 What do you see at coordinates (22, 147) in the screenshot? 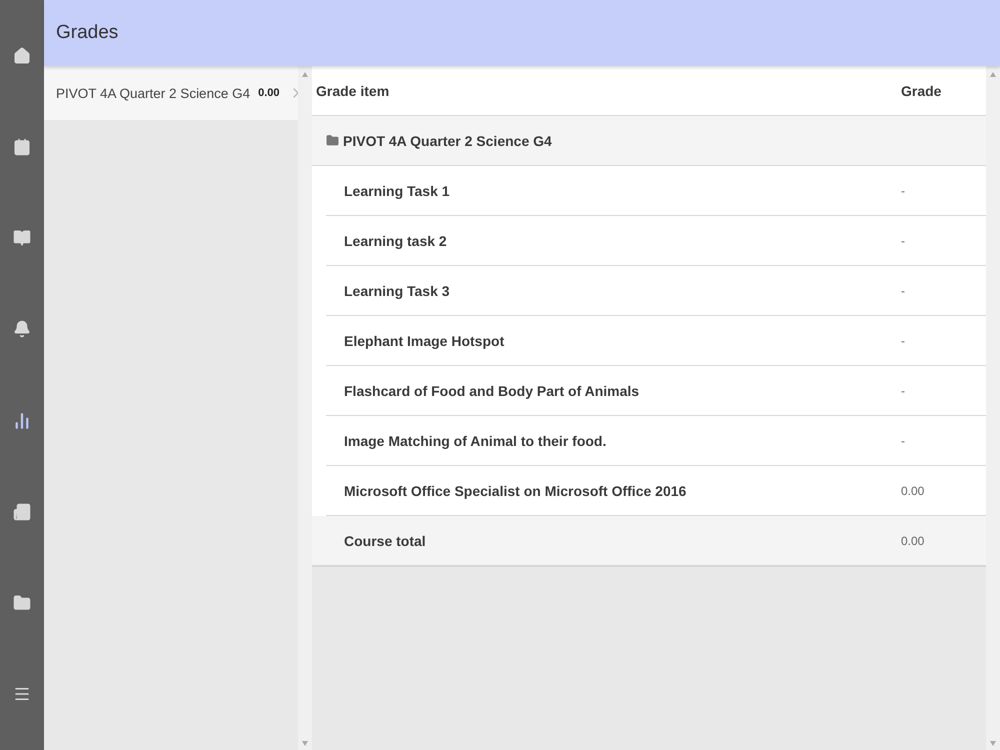
I see `calendar-icon` at bounding box center [22, 147].